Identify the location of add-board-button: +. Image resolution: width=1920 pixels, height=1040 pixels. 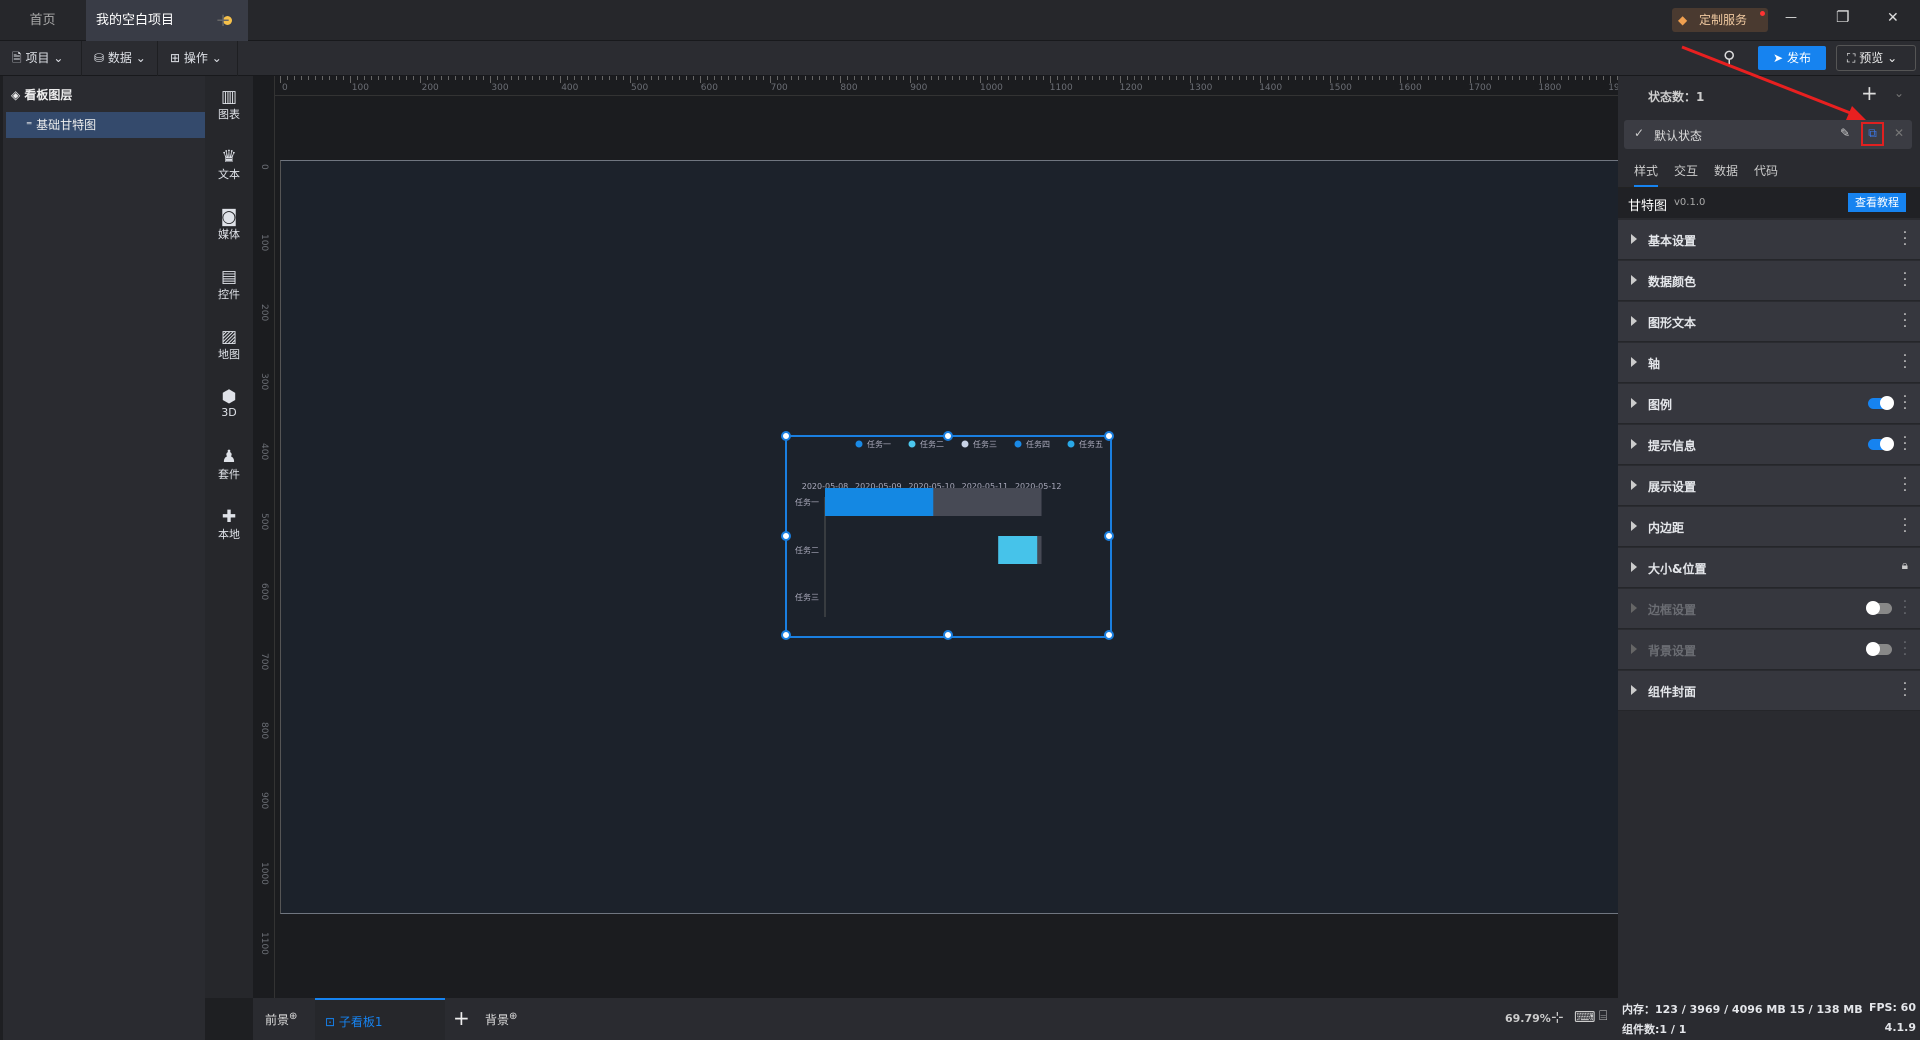
(461, 1018).